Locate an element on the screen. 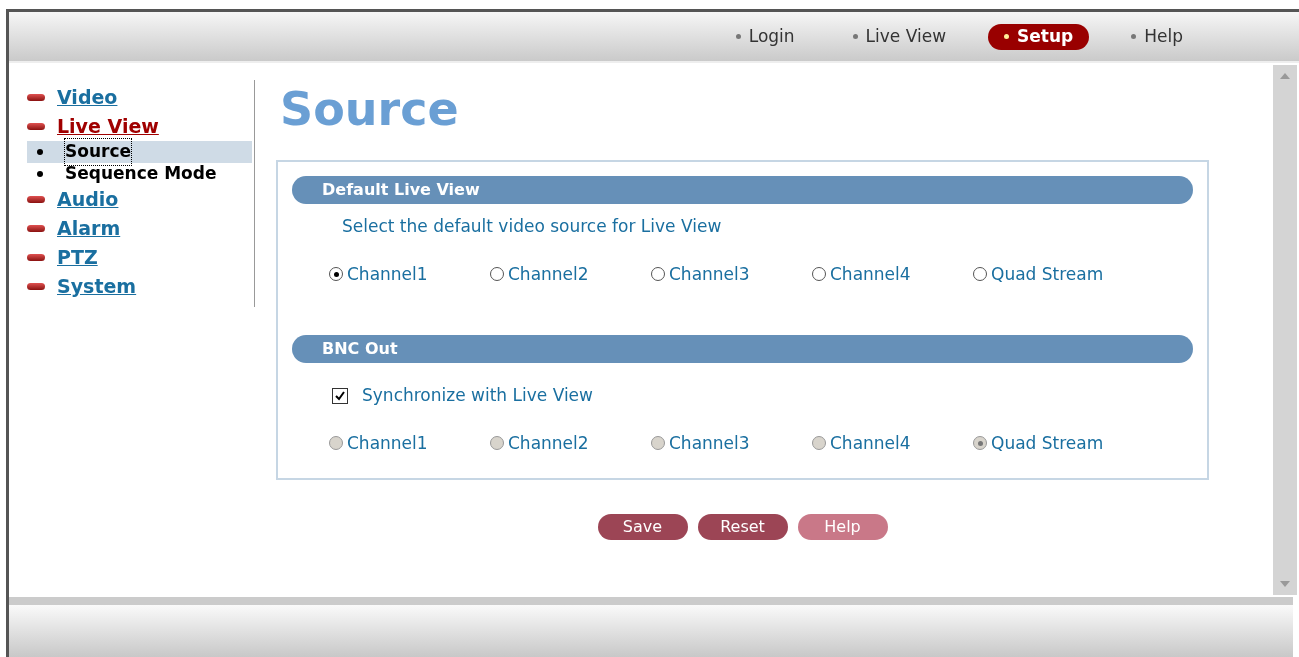 The height and width of the screenshot is (657, 1299). nav-tab: Login is located at coordinates (765, 36).